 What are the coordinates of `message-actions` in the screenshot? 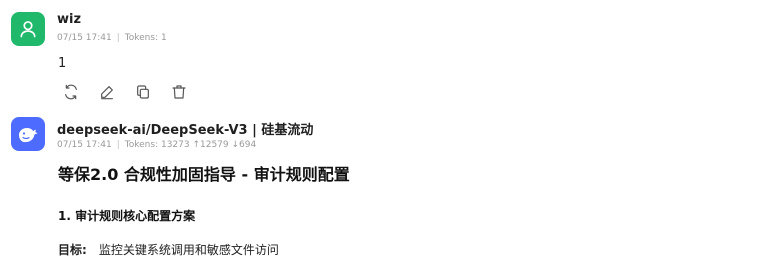 It's located at (125, 92).